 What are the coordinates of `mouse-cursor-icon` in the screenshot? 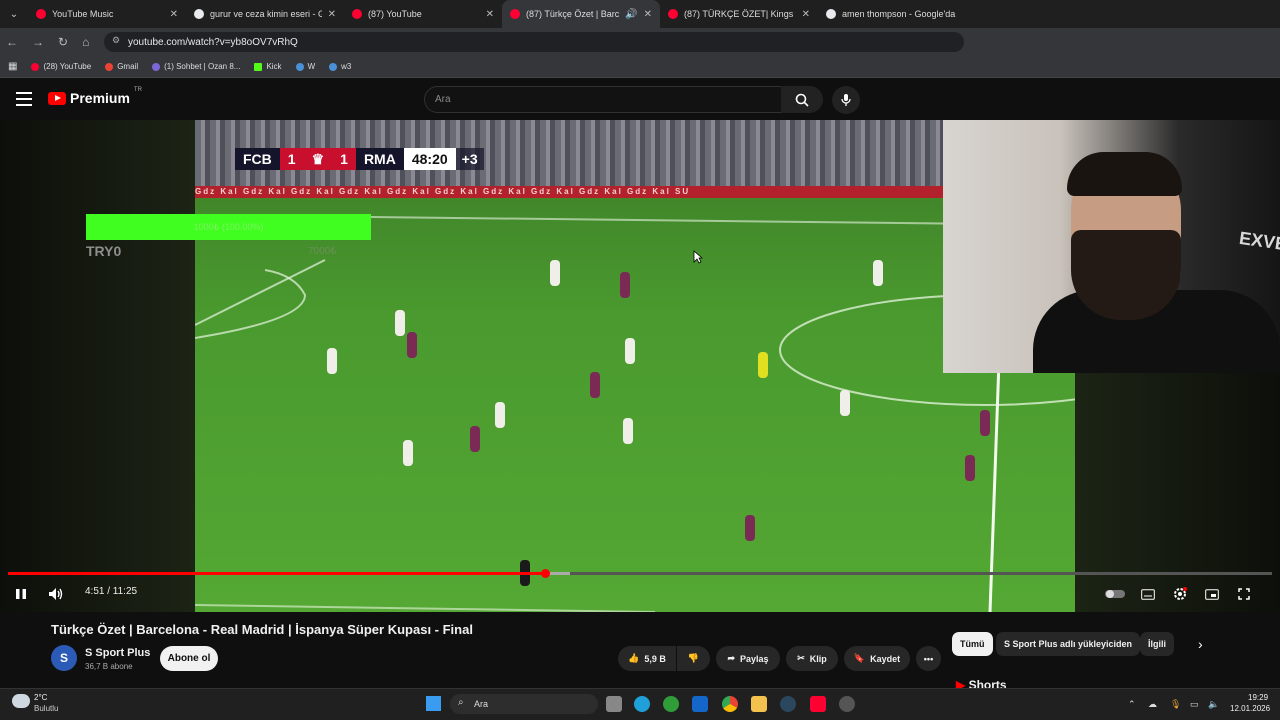 It's located at (698, 257).